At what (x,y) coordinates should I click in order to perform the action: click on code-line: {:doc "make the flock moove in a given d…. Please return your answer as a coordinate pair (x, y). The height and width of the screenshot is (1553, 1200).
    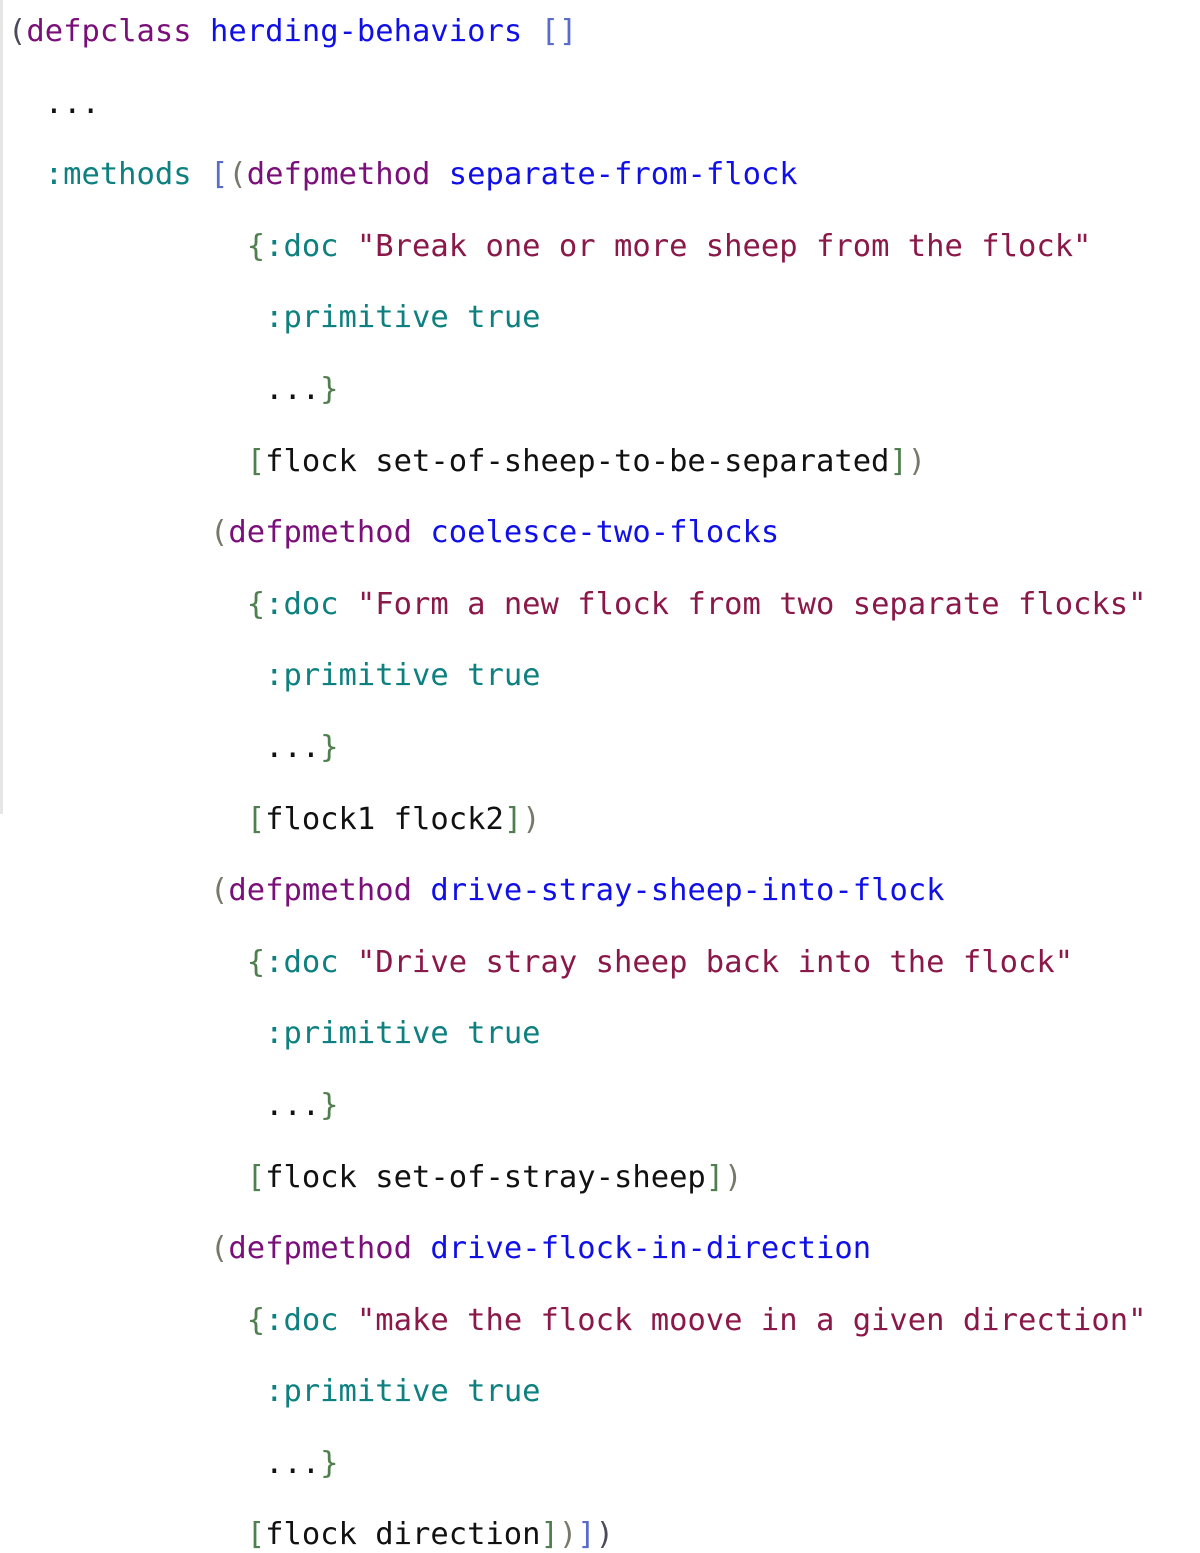
    Looking at the image, I should click on (696, 1320).